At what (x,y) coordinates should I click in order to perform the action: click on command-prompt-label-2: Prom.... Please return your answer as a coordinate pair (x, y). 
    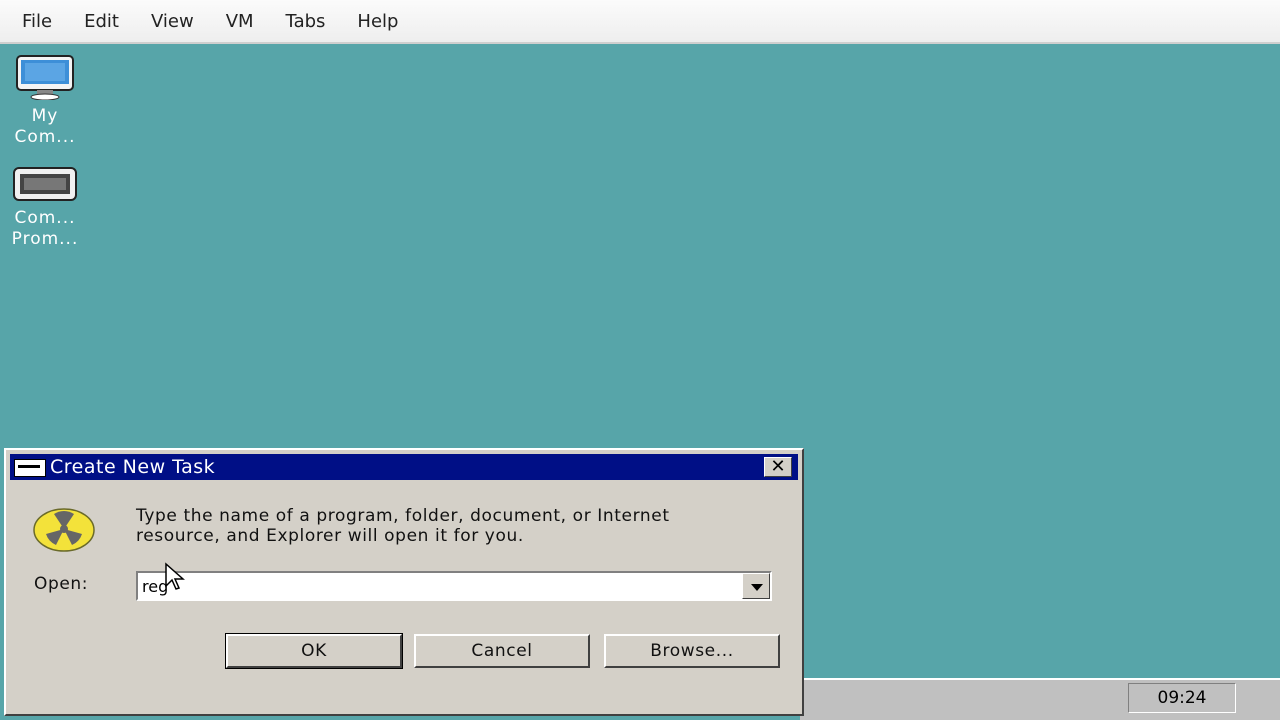
    Looking at the image, I should click on (45, 239).